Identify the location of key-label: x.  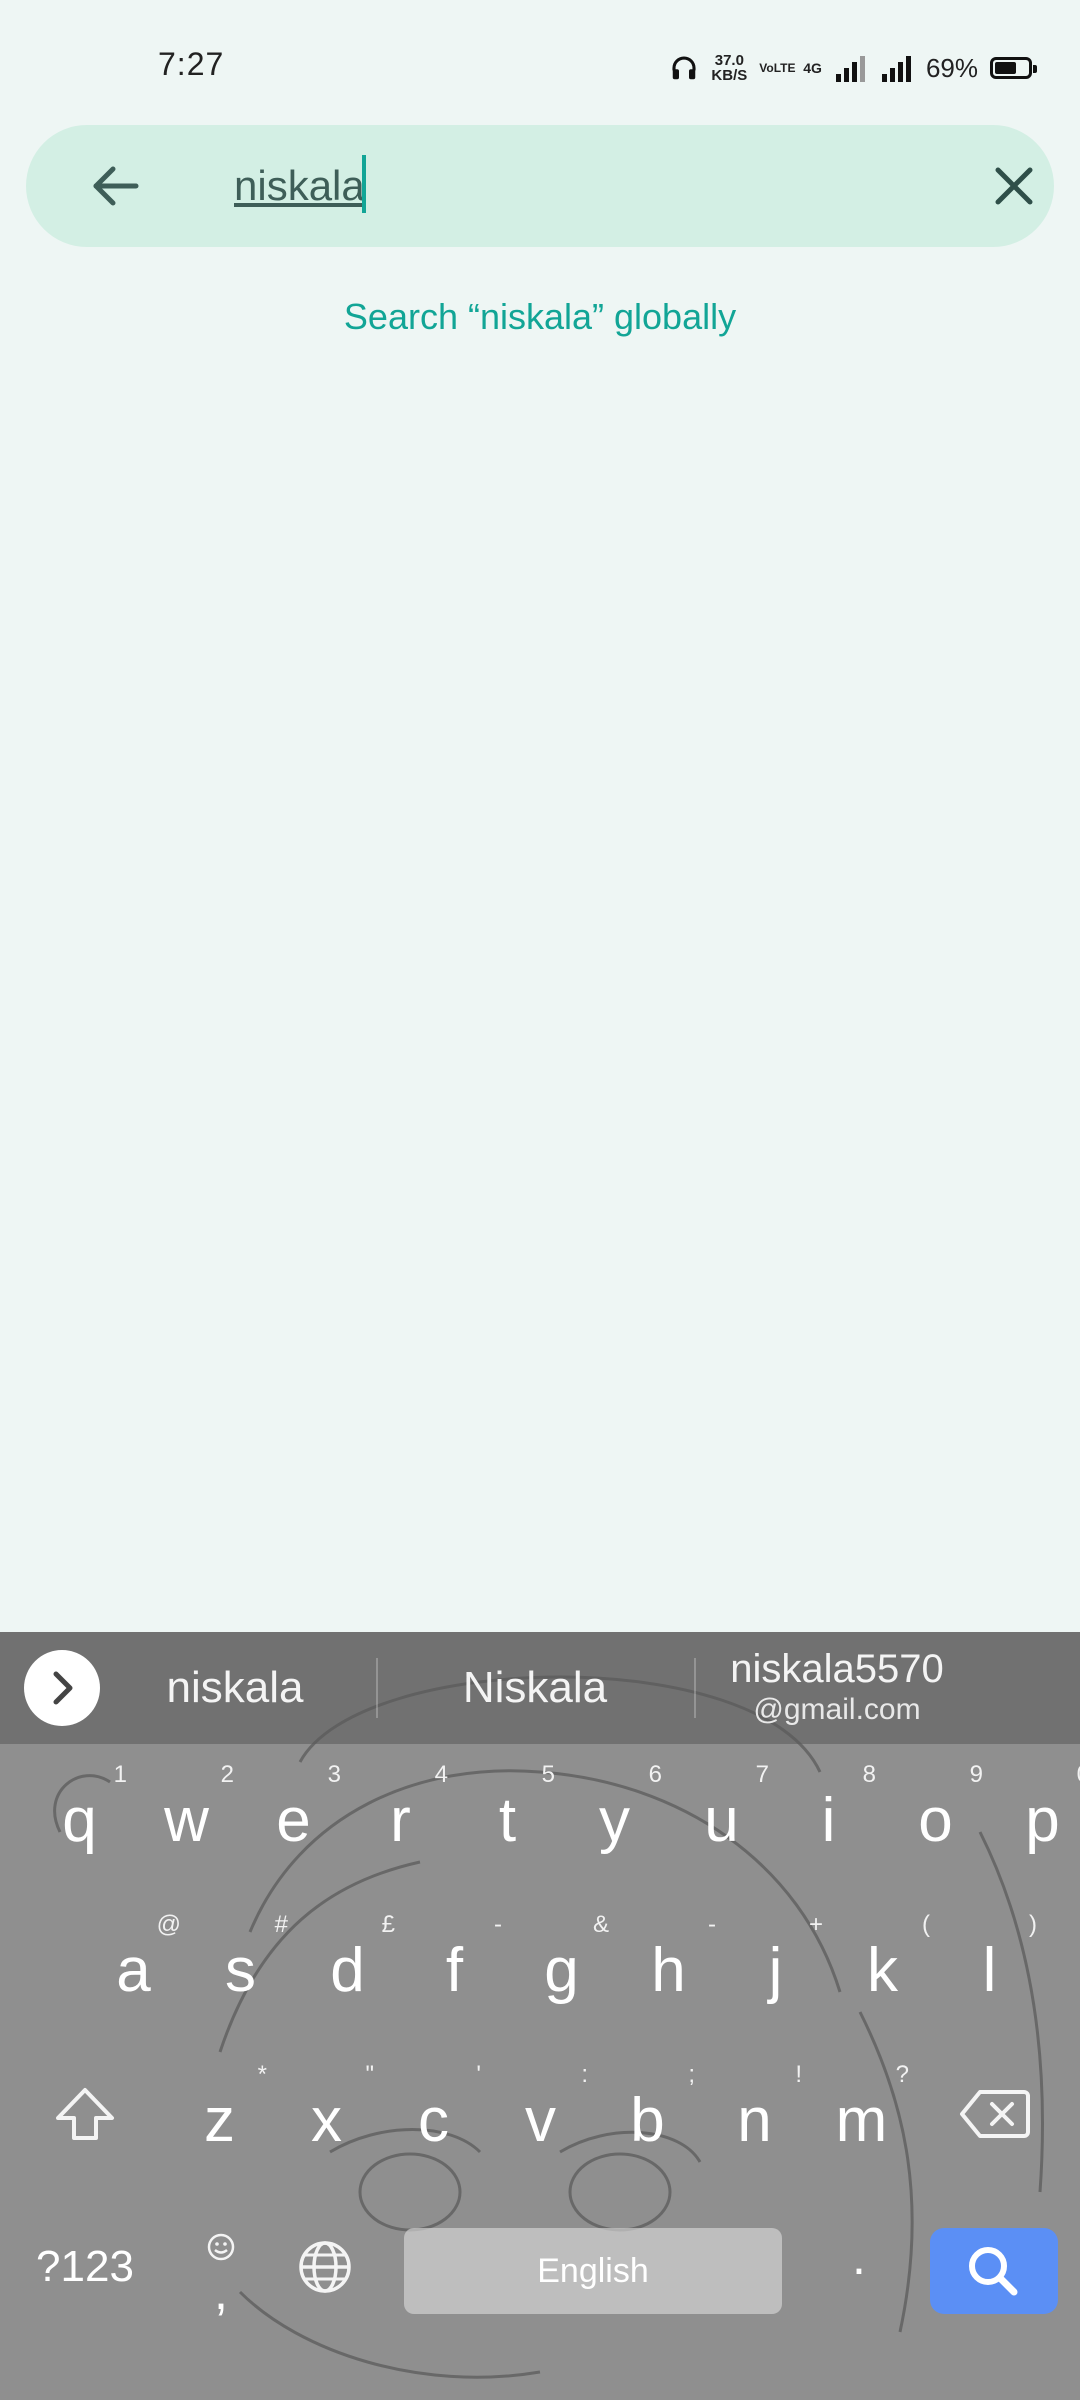
(326, 2120).